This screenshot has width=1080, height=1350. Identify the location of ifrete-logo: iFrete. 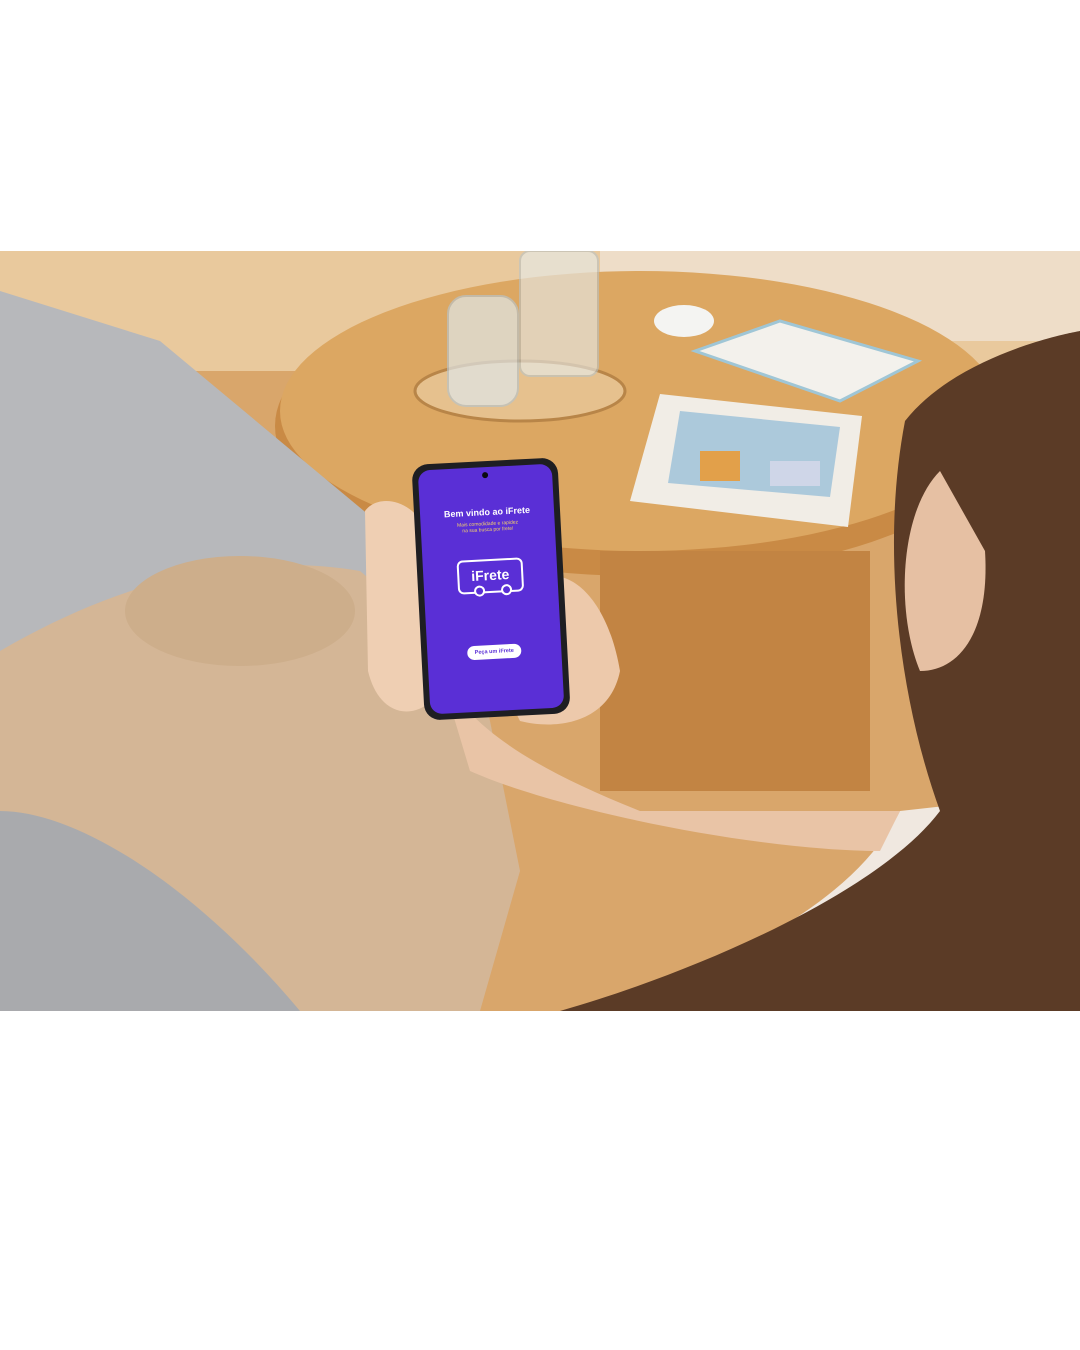
(490, 577).